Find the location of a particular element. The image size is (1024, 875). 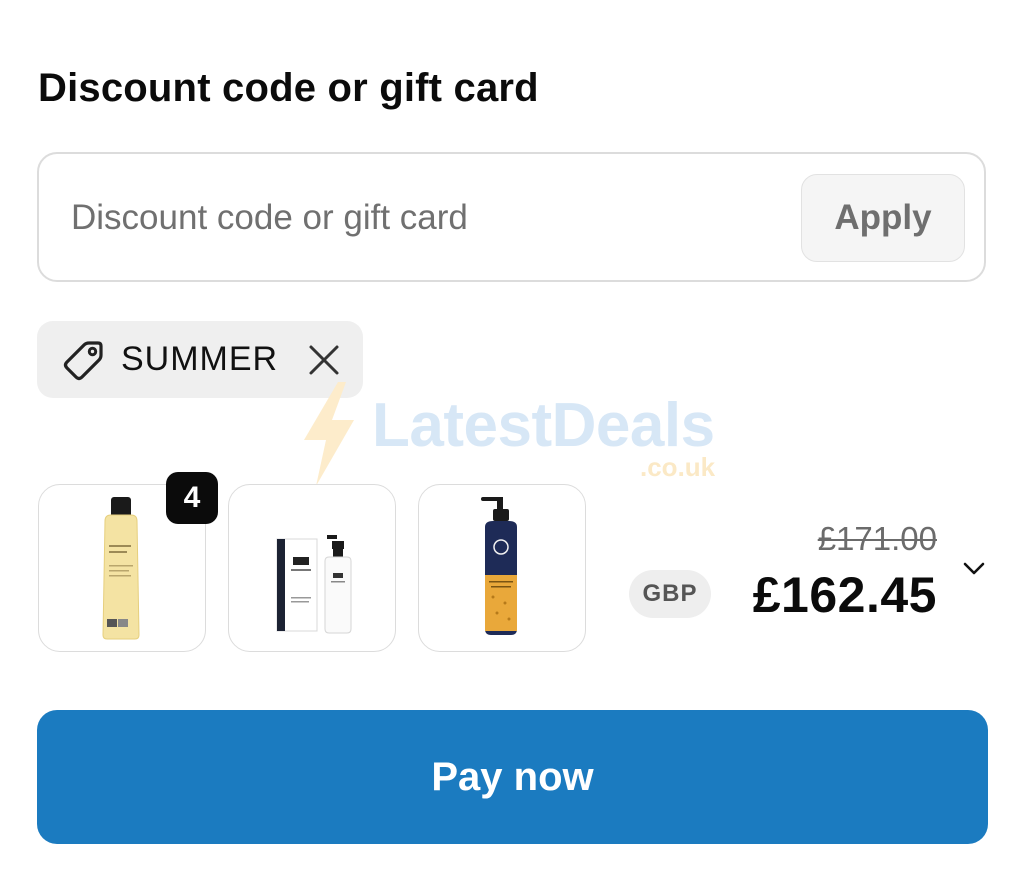

watermark: LatestDeals .co.uk is located at coordinates (515, 435).